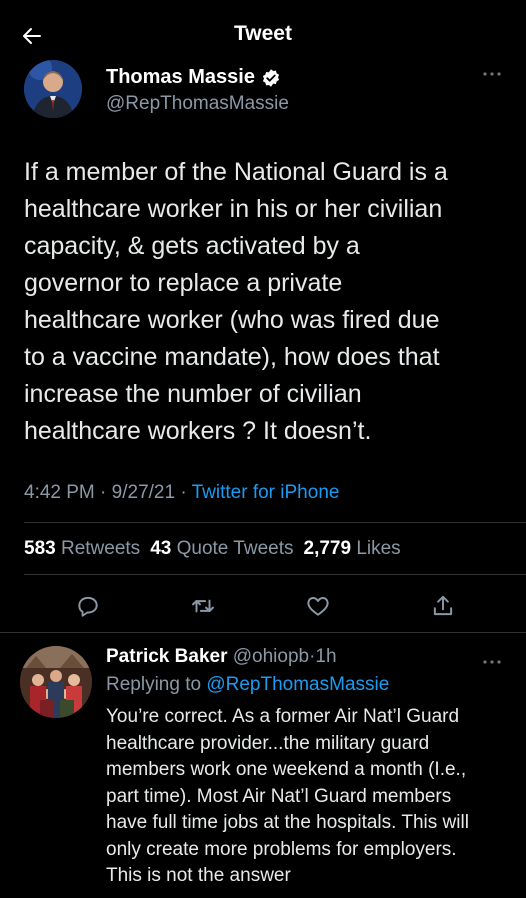 This screenshot has width=526, height=898. Describe the element at coordinates (266, 492) in the screenshot. I see `tweet-source: Twitter for iPhone` at that location.